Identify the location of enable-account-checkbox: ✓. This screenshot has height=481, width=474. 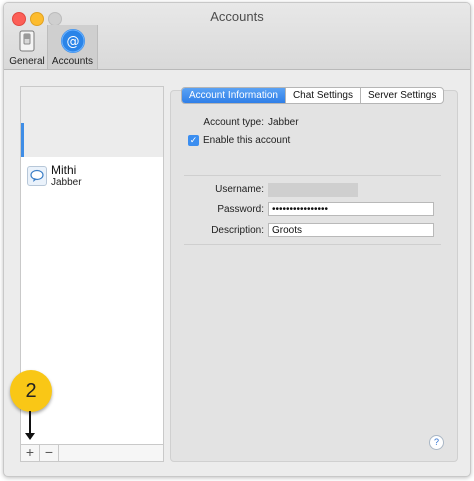
(193, 140).